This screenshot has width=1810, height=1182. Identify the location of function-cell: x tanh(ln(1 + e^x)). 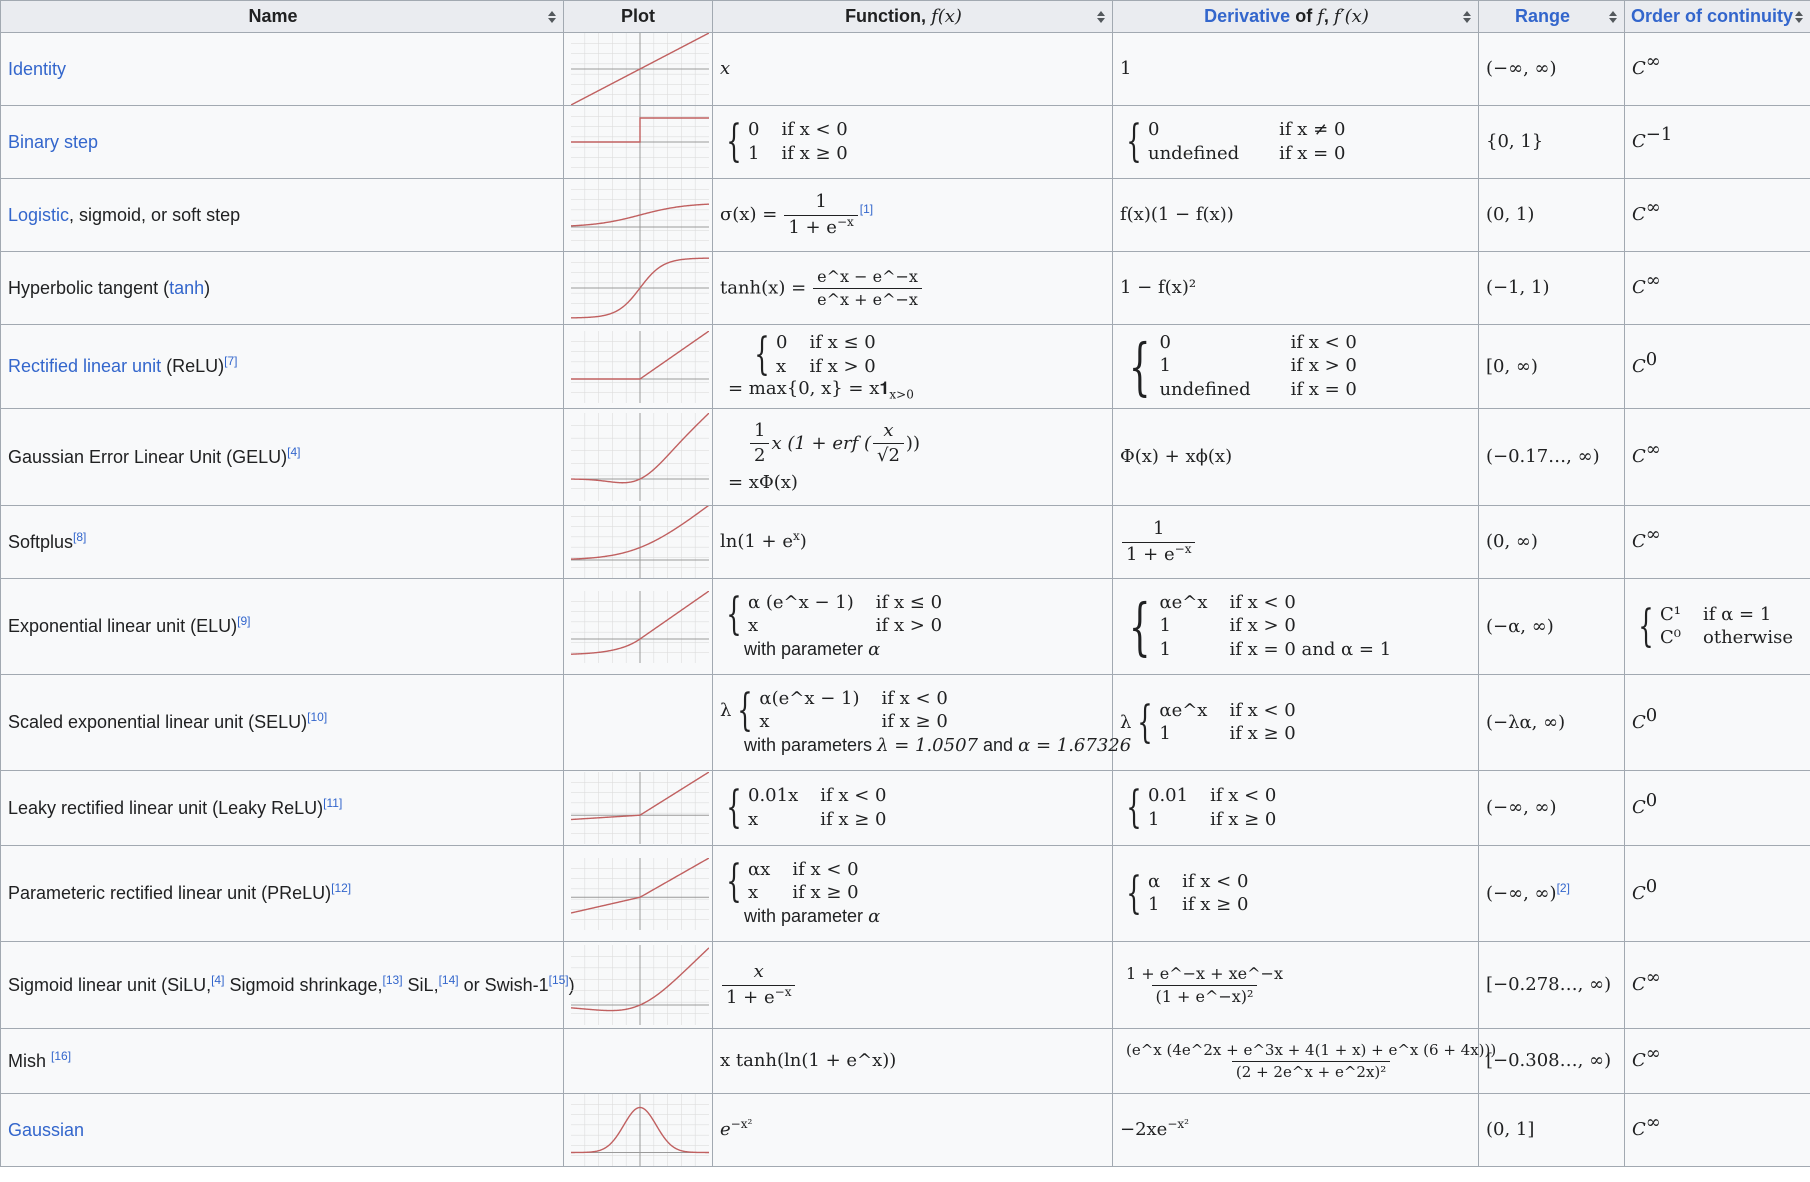
(912, 1061).